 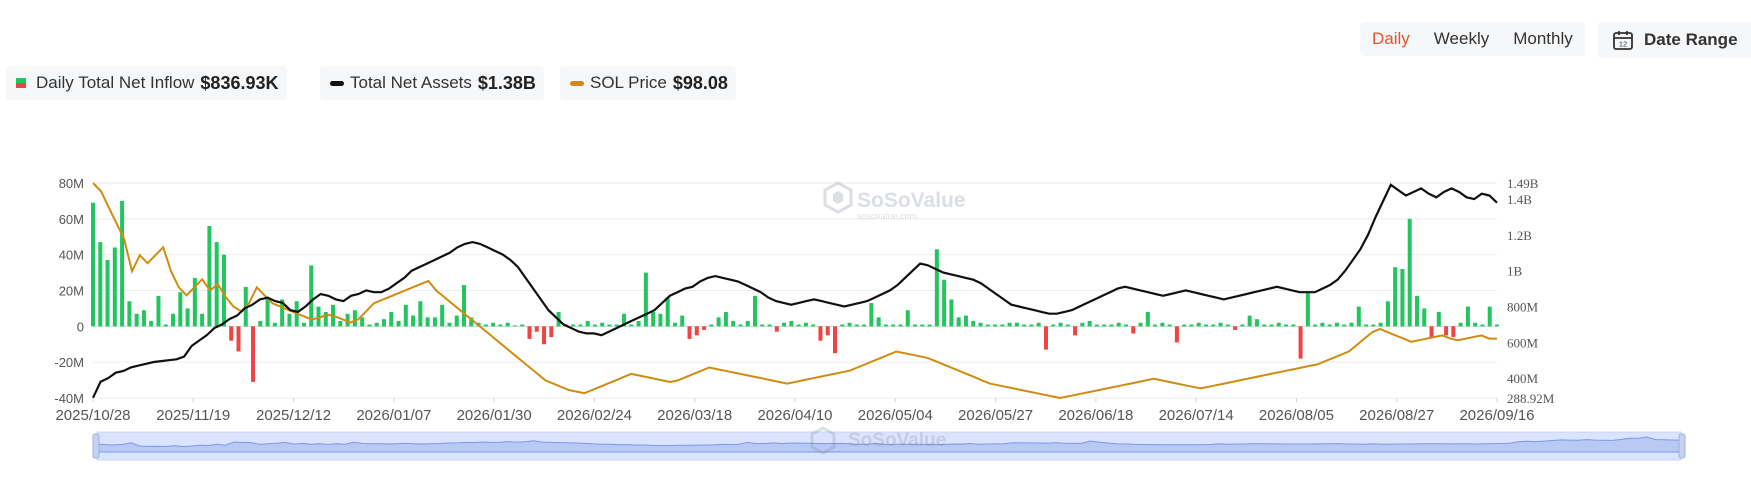 What do you see at coordinates (115, 82) in the screenshot?
I see `legend-inflow-label: Daily Total Net Inflow` at bounding box center [115, 82].